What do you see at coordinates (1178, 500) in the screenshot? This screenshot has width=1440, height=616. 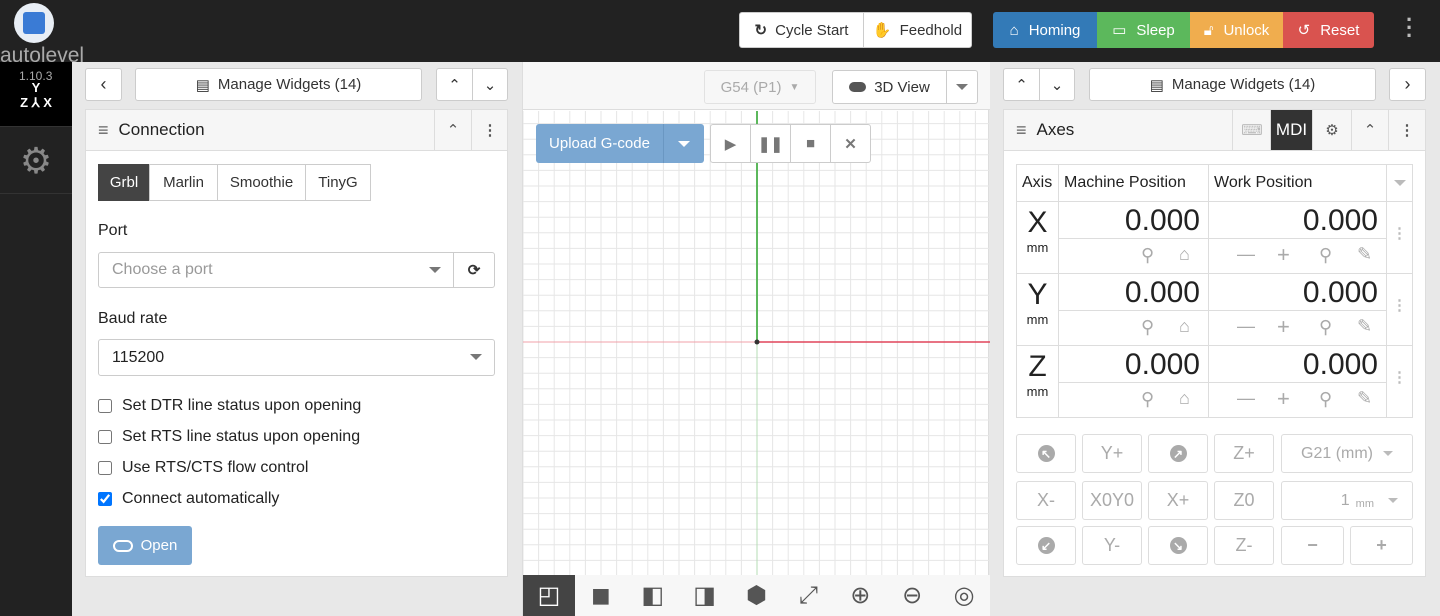 I see `jog-xplus-button: X+` at bounding box center [1178, 500].